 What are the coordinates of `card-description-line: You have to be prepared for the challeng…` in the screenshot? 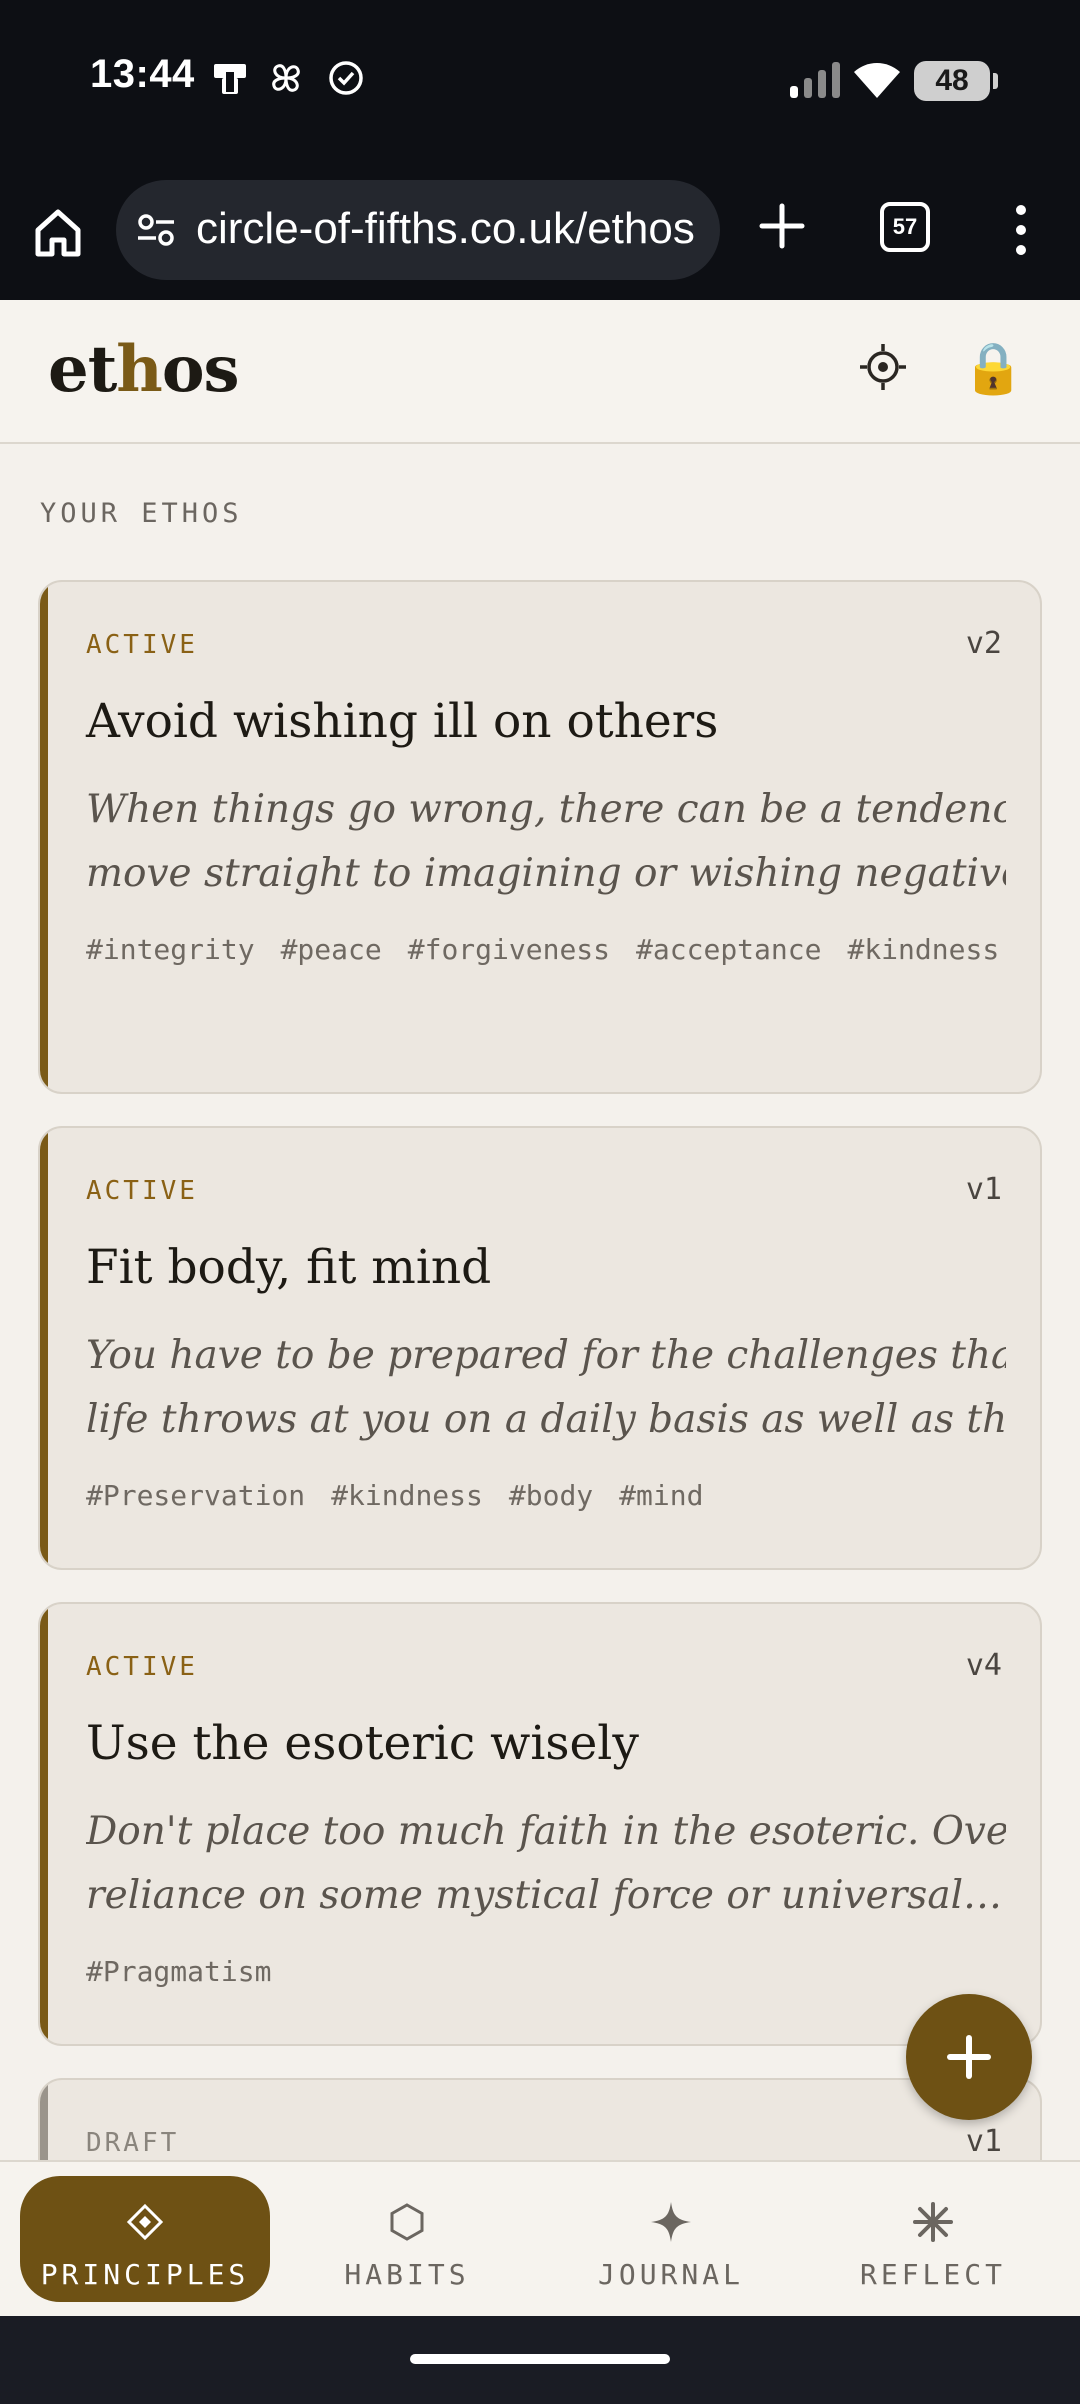 It's located at (546, 1355).